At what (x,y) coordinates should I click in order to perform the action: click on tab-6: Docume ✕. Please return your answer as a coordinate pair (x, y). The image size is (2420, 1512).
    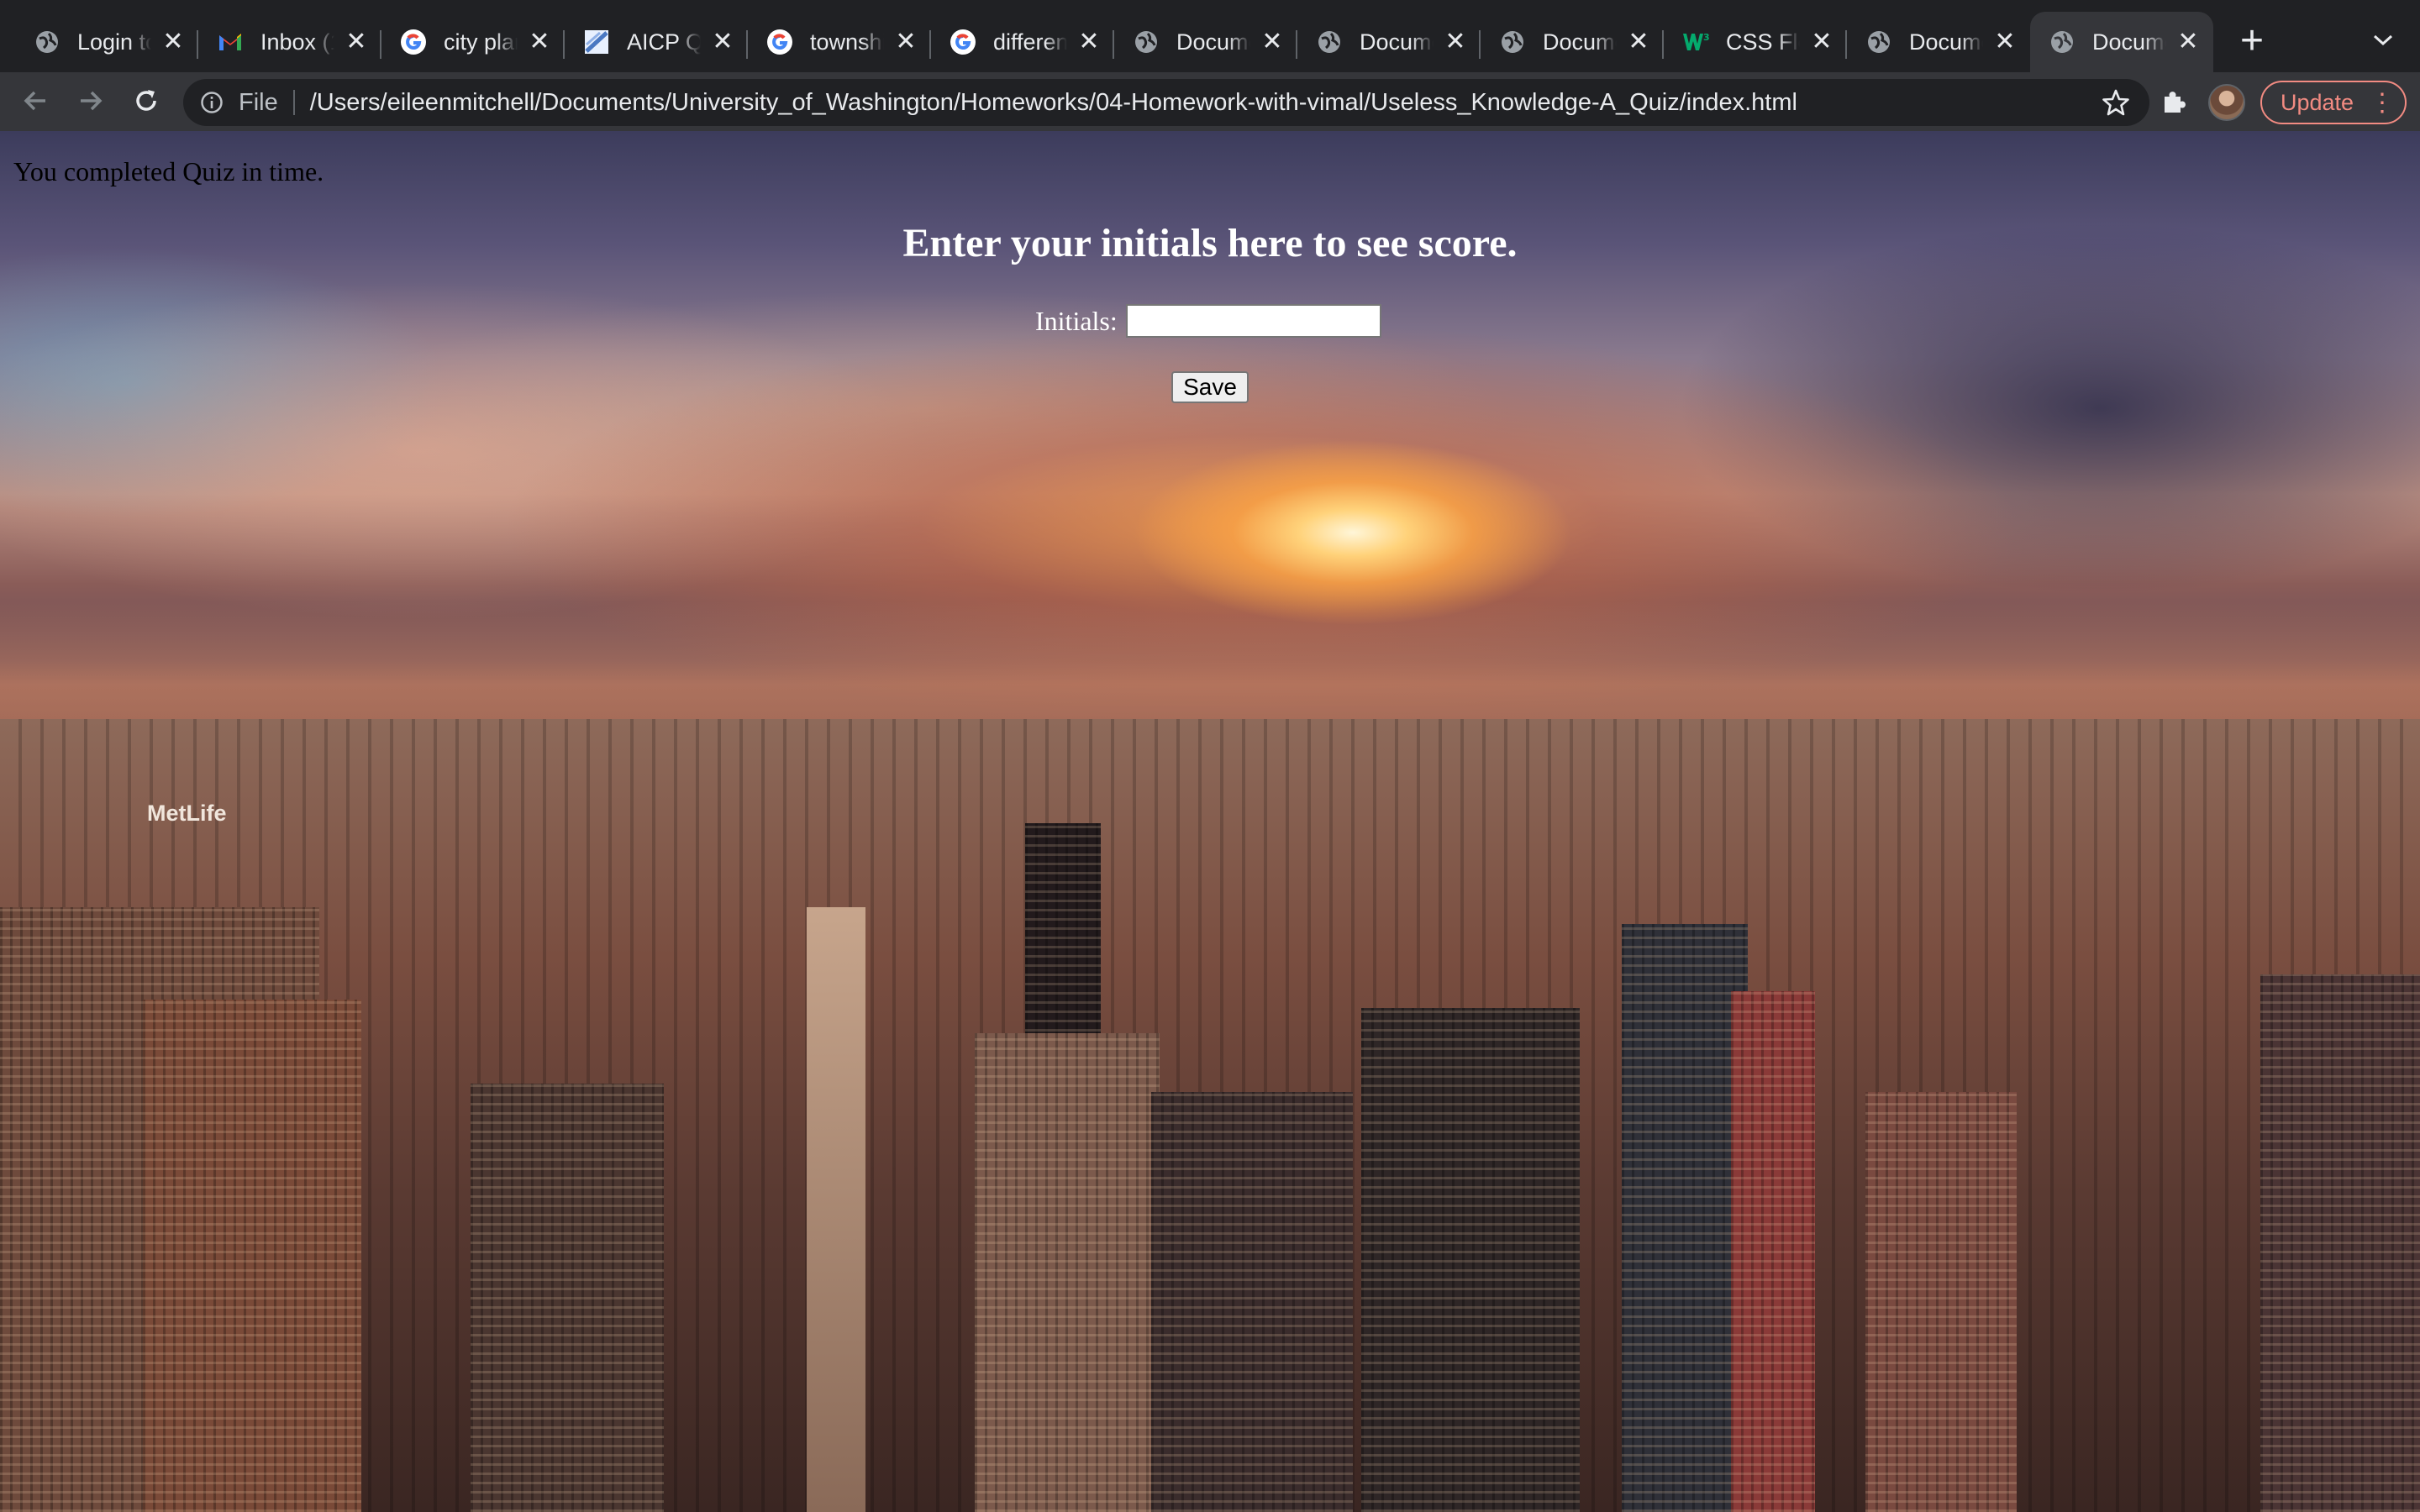
    Looking at the image, I should click on (1205, 42).